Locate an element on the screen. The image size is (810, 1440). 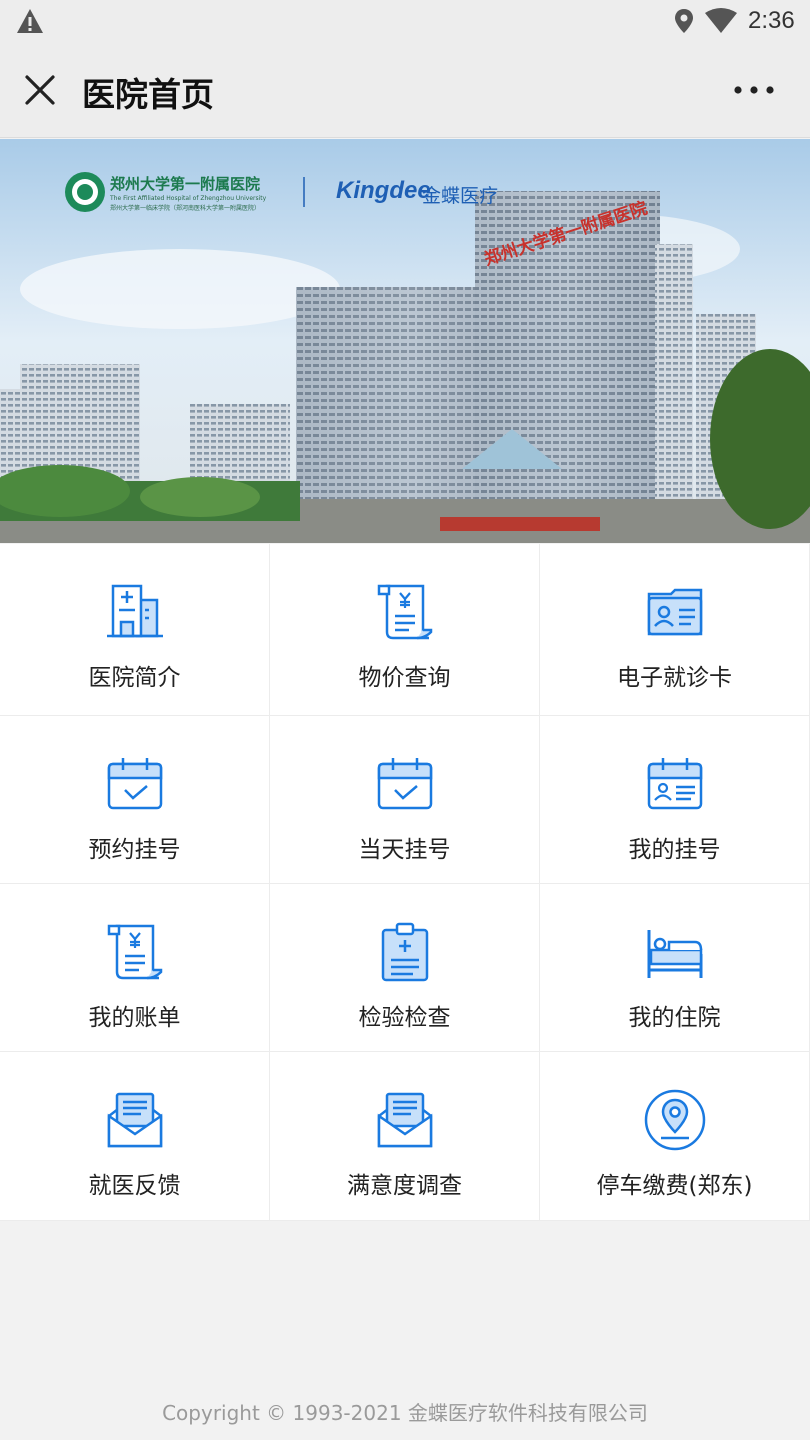
menu-item-label: 物价查询 is located at coordinates (404, 678).